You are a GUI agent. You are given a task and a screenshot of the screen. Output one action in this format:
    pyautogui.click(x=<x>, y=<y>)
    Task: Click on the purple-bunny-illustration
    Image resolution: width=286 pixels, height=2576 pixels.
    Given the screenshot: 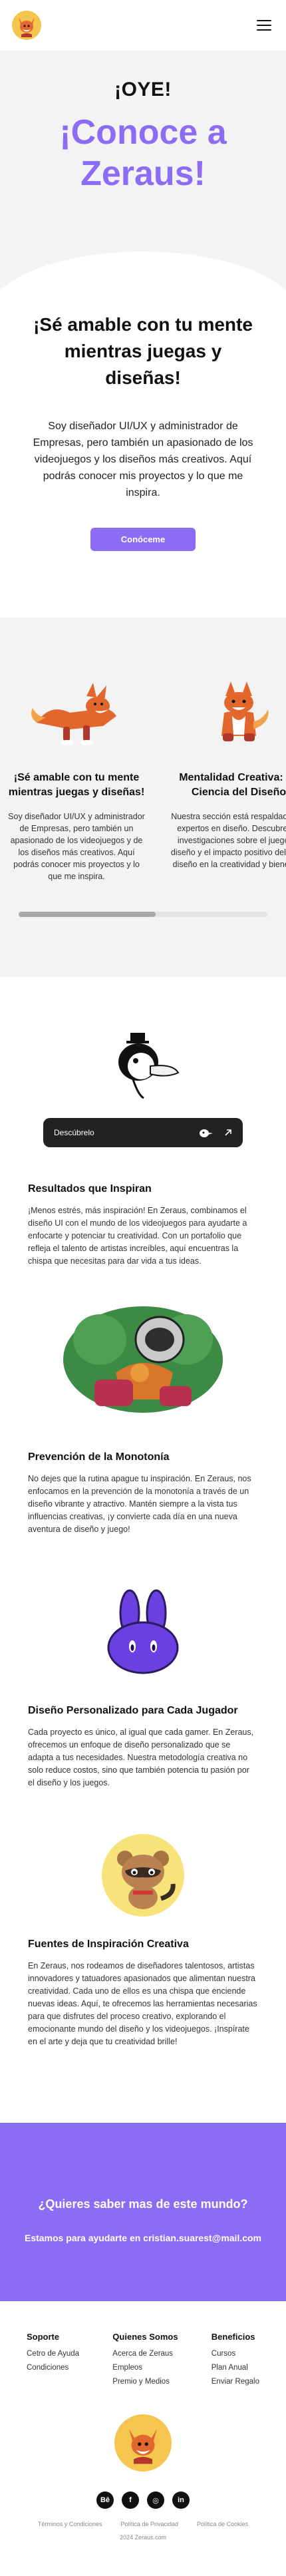 What is the action you would take?
    pyautogui.click(x=143, y=1633)
    